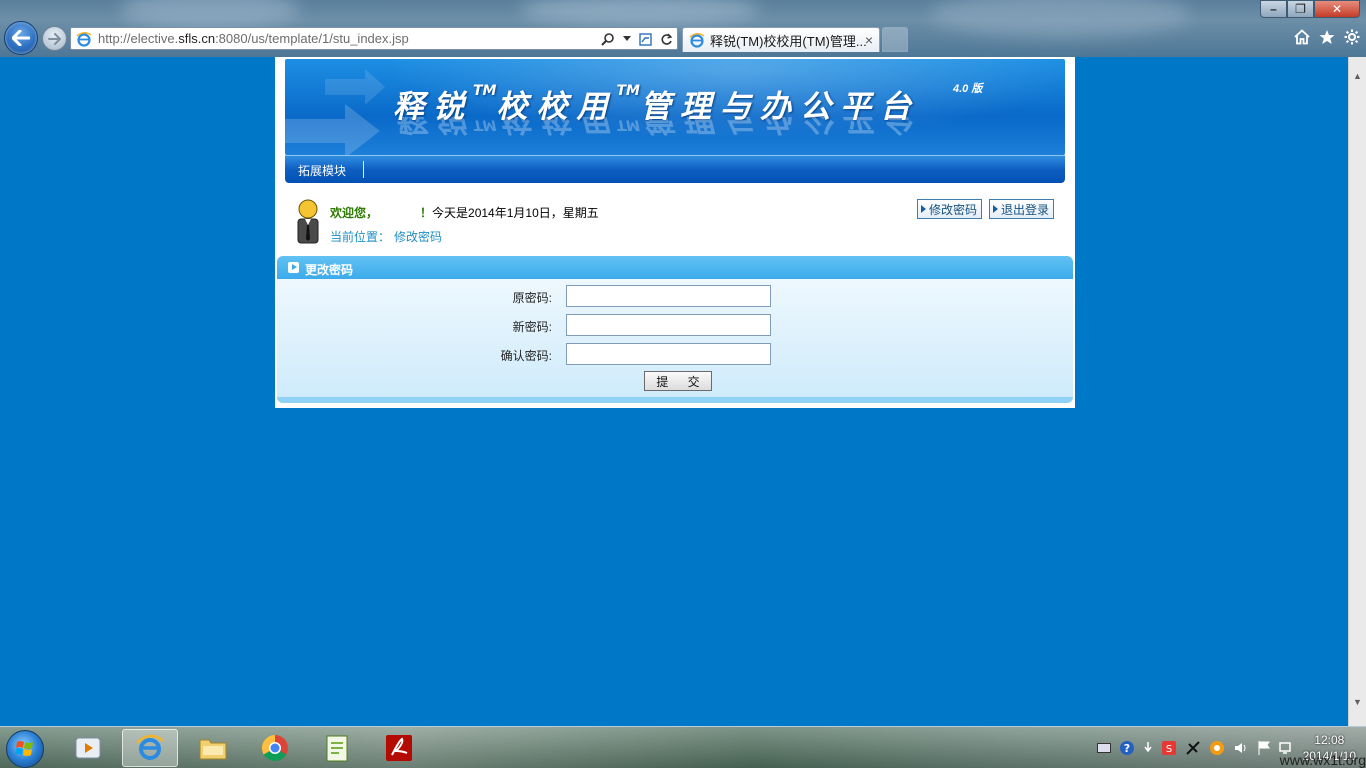 The image size is (1366, 768). What do you see at coordinates (678, 381) in the screenshot?
I see `submit-button: 提 交` at bounding box center [678, 381].